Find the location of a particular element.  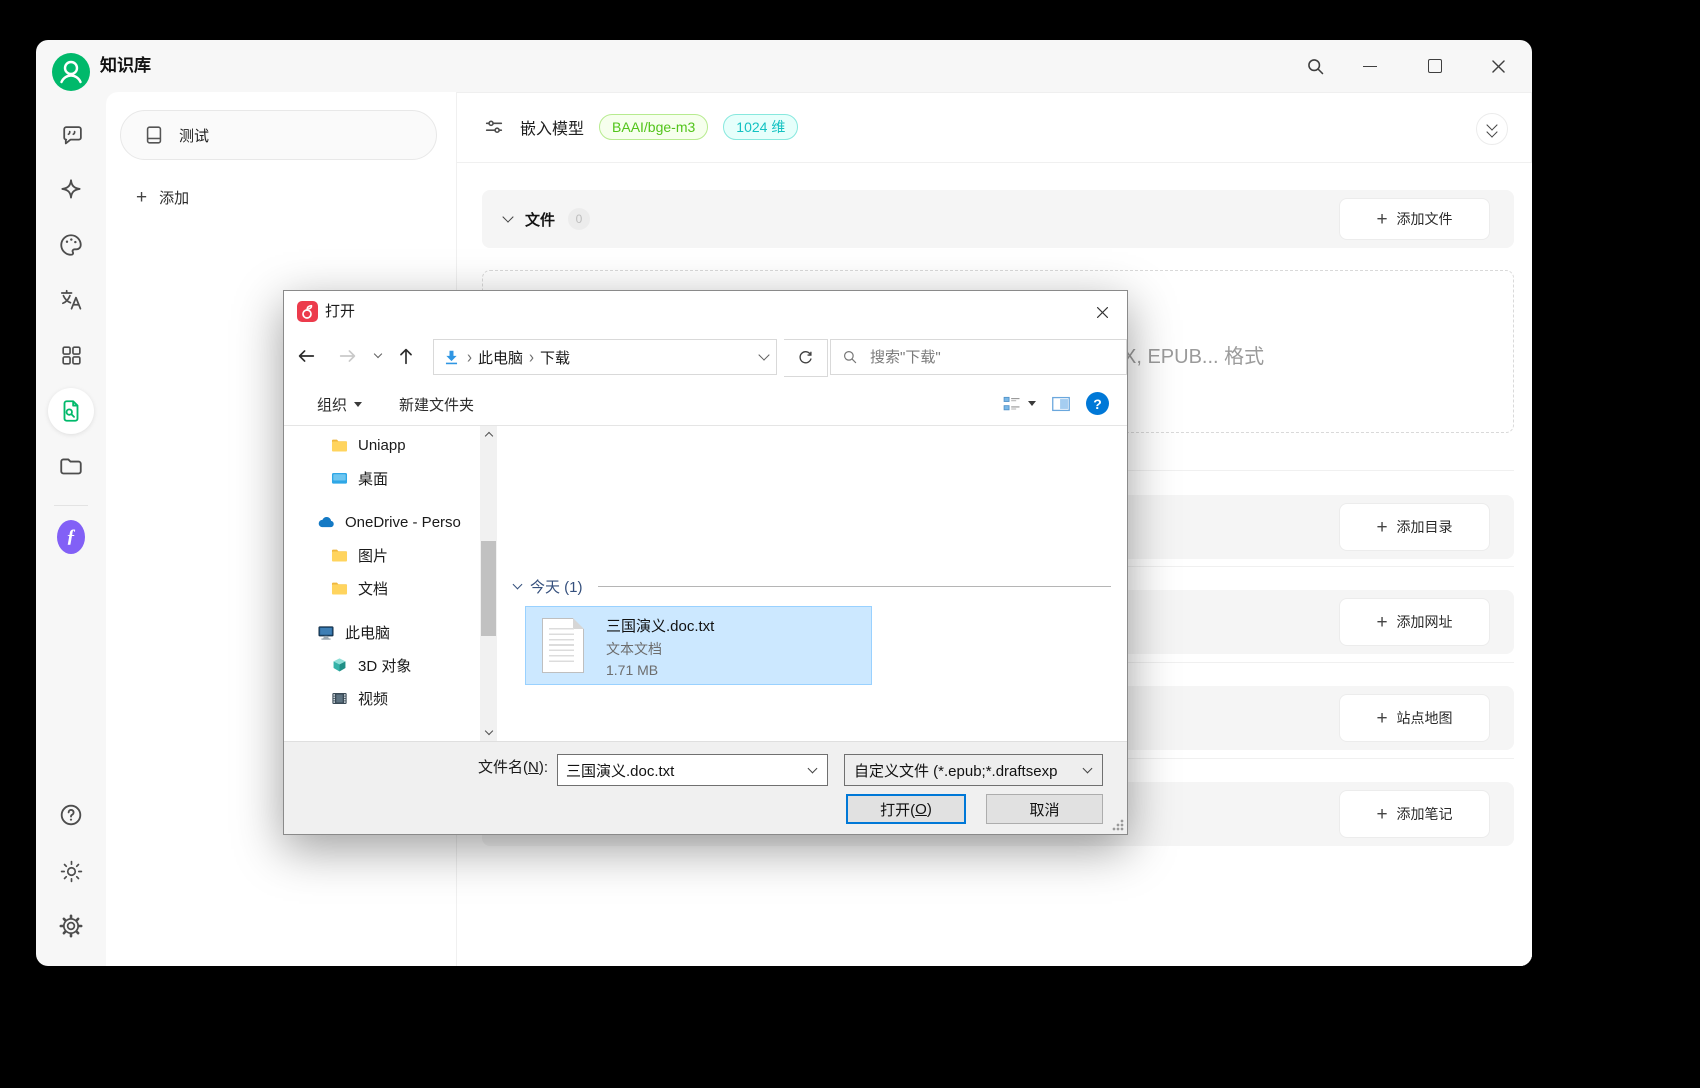

tree-item-desktop: 桌面 is located at coordinates (382, 478).